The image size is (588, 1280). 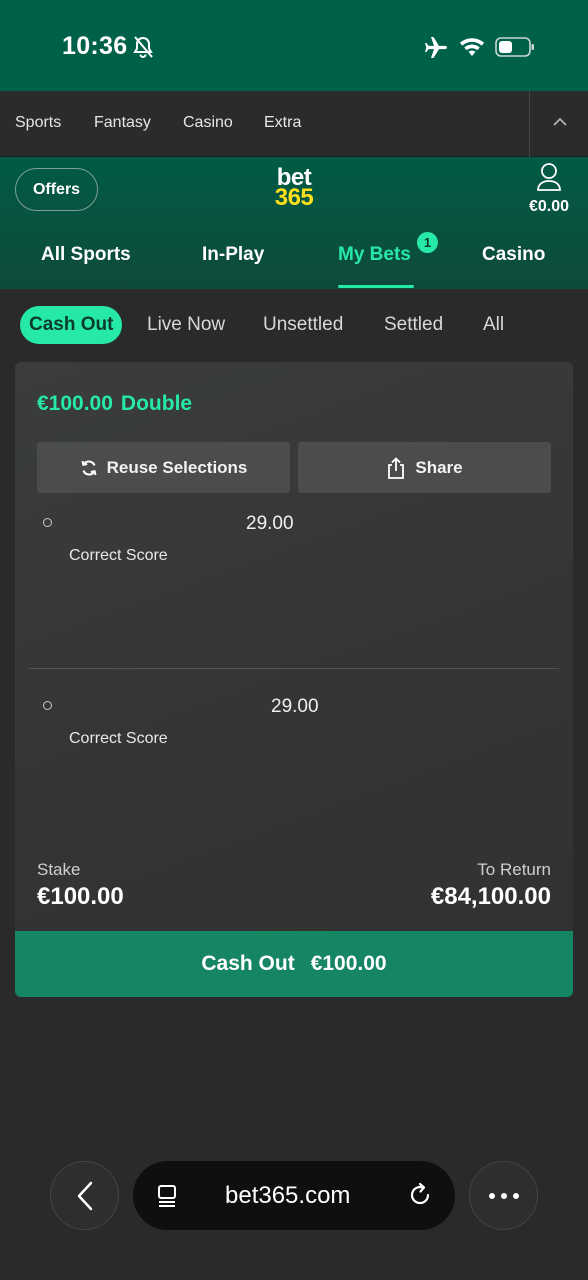 I want to click on share-button: Share, so click(x=424, y=467).